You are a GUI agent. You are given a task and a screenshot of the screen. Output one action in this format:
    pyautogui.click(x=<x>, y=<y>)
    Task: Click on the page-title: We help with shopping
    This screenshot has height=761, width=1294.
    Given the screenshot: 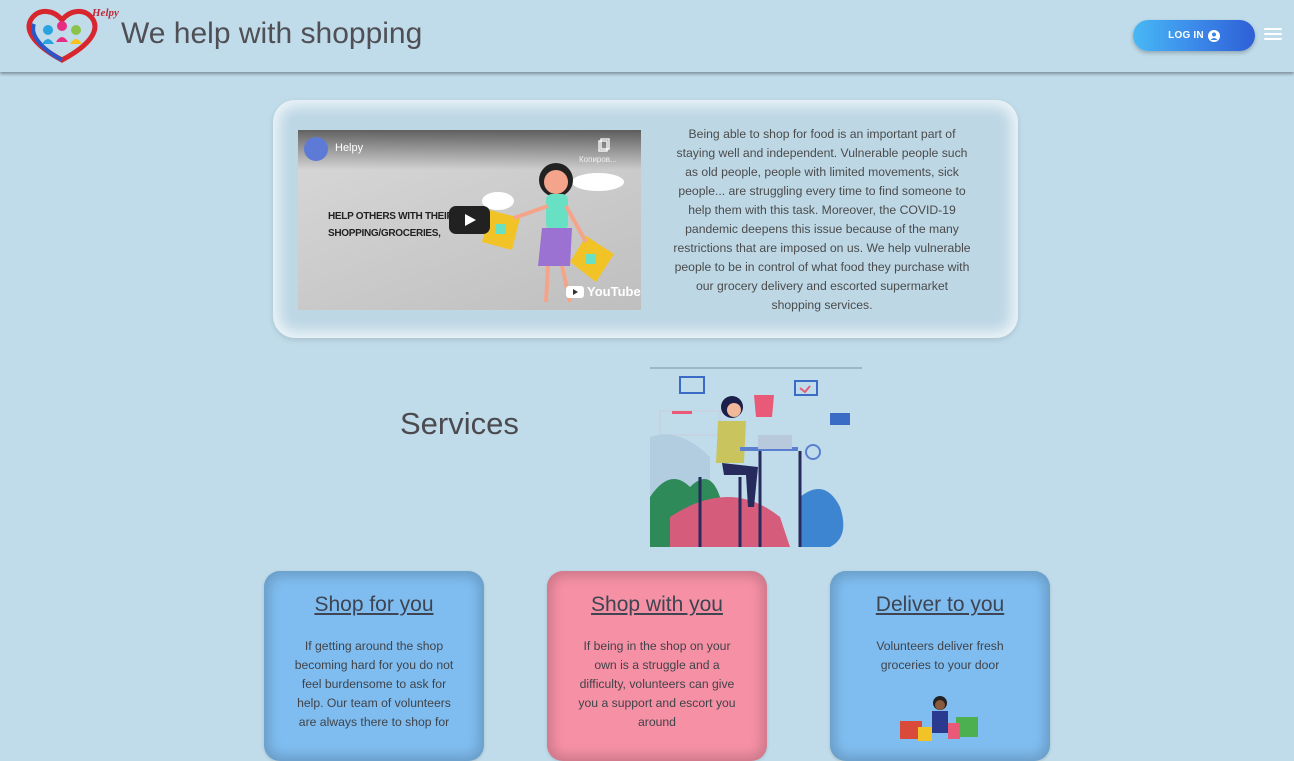 What is the action you would take?
    pyautogui.click(x=272, y=33)
    